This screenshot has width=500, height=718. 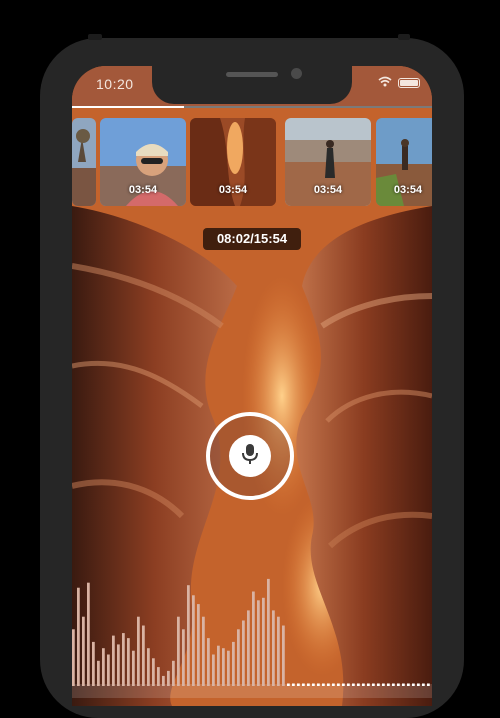 I want to click on status-time: 10:20, so click(x=115, y=84).